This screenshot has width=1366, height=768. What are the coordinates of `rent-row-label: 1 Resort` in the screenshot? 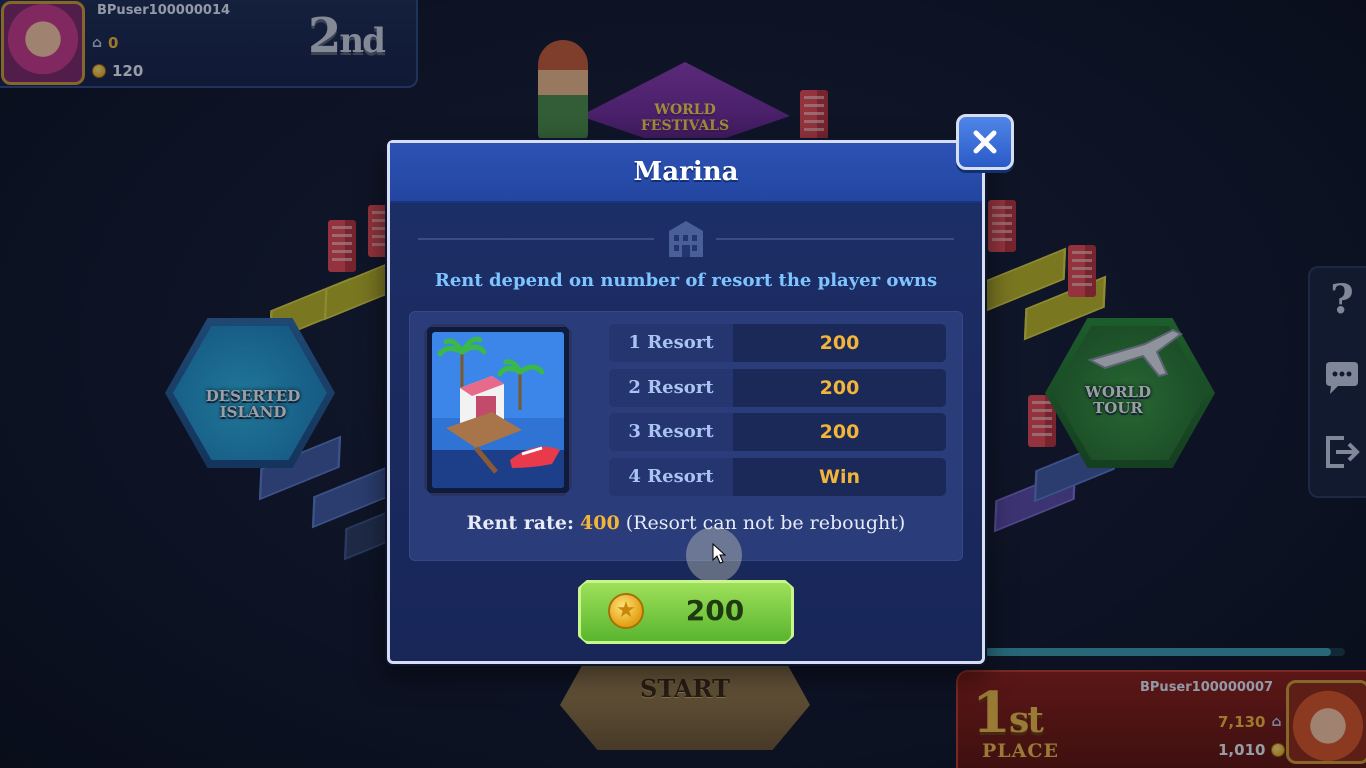 It's located at (671, 343).